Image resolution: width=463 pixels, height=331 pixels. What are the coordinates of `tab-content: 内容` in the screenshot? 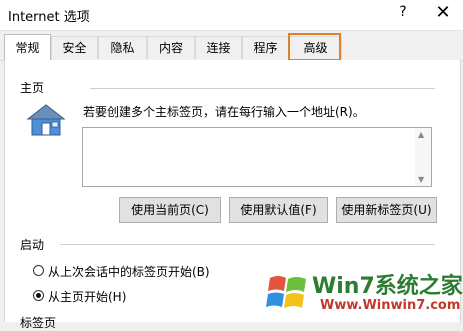 It's located at (171, 47).